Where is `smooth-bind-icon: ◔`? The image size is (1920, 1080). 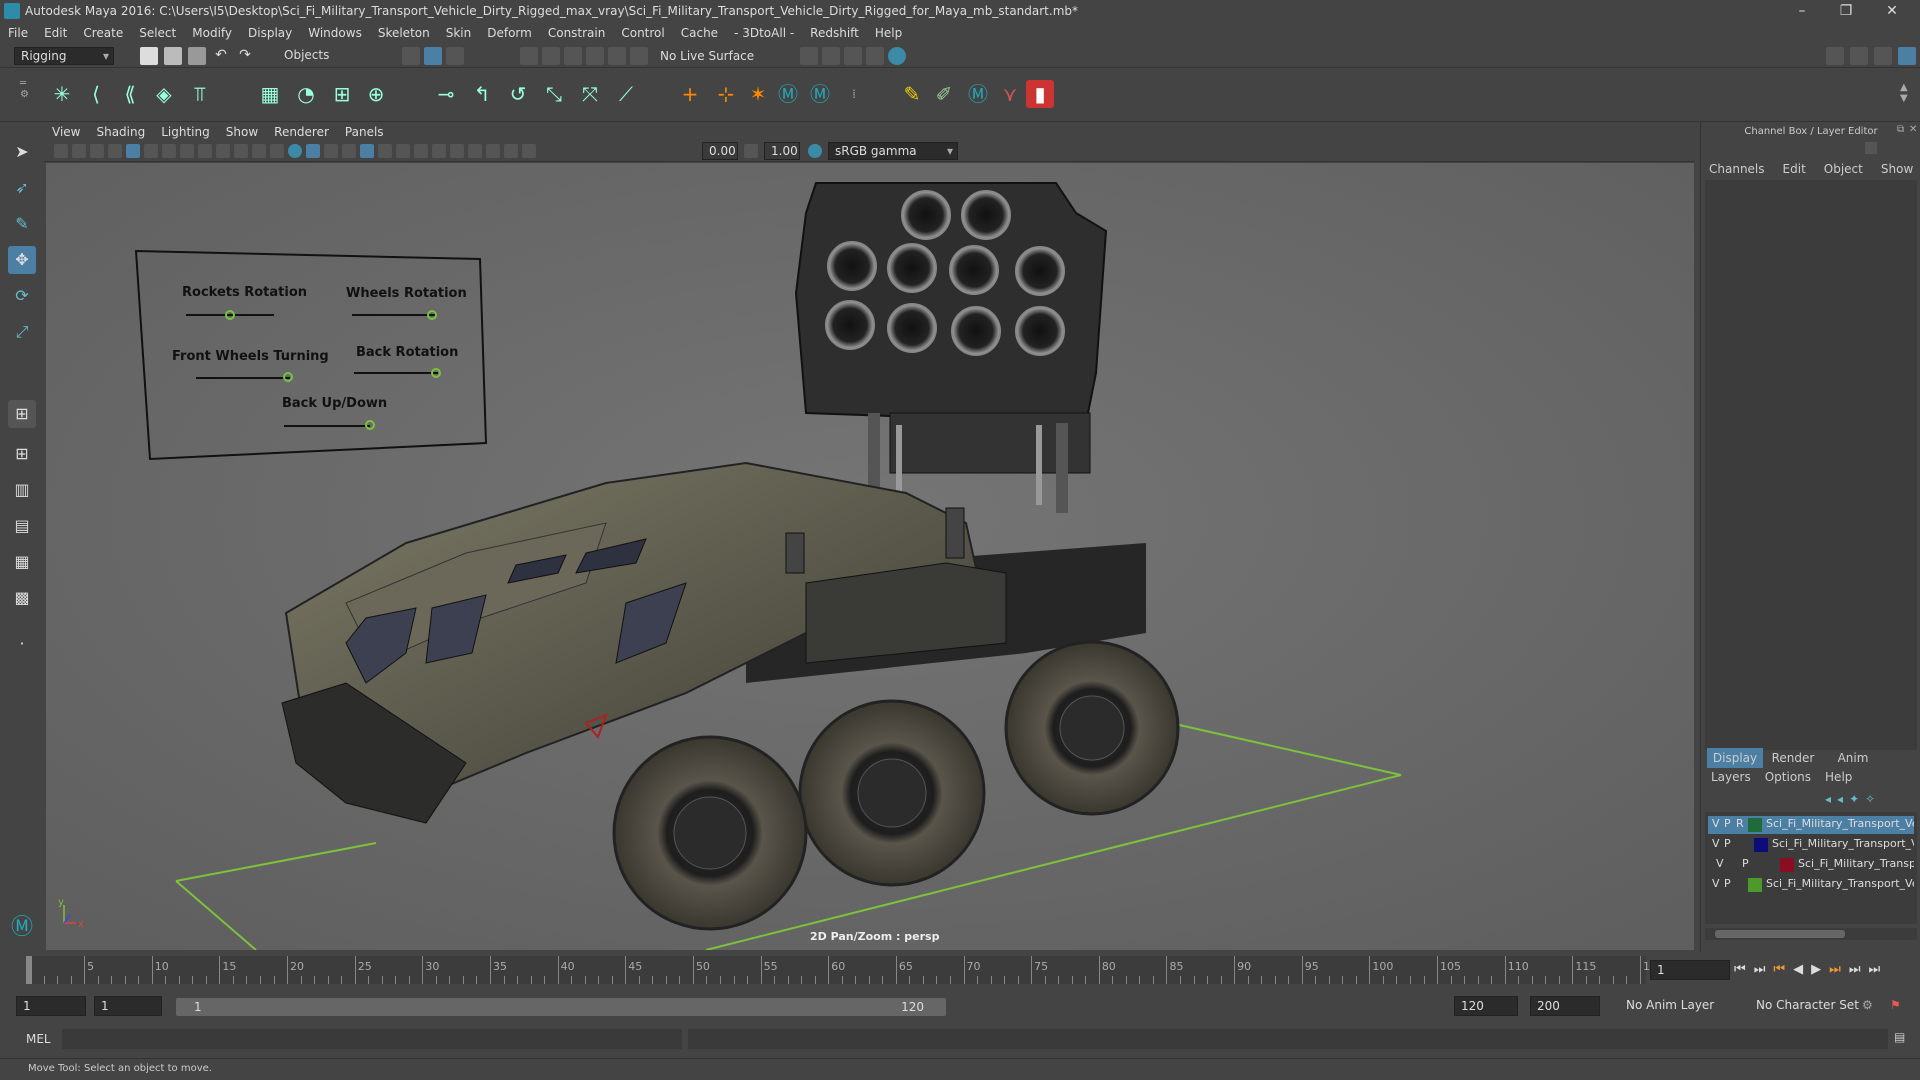
smooth-bind-icon: ◔ is located at coordinates (306, 94).